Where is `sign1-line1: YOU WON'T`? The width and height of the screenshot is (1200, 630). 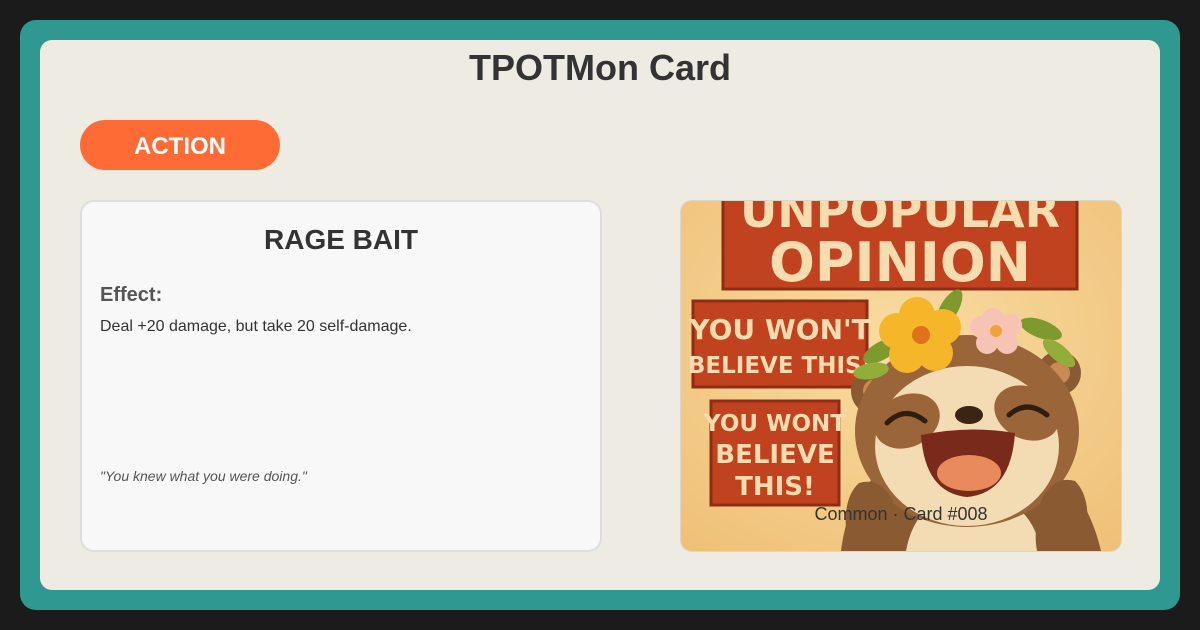
sign1-line1: YOU WON'T is located at coordinates (779, 329).